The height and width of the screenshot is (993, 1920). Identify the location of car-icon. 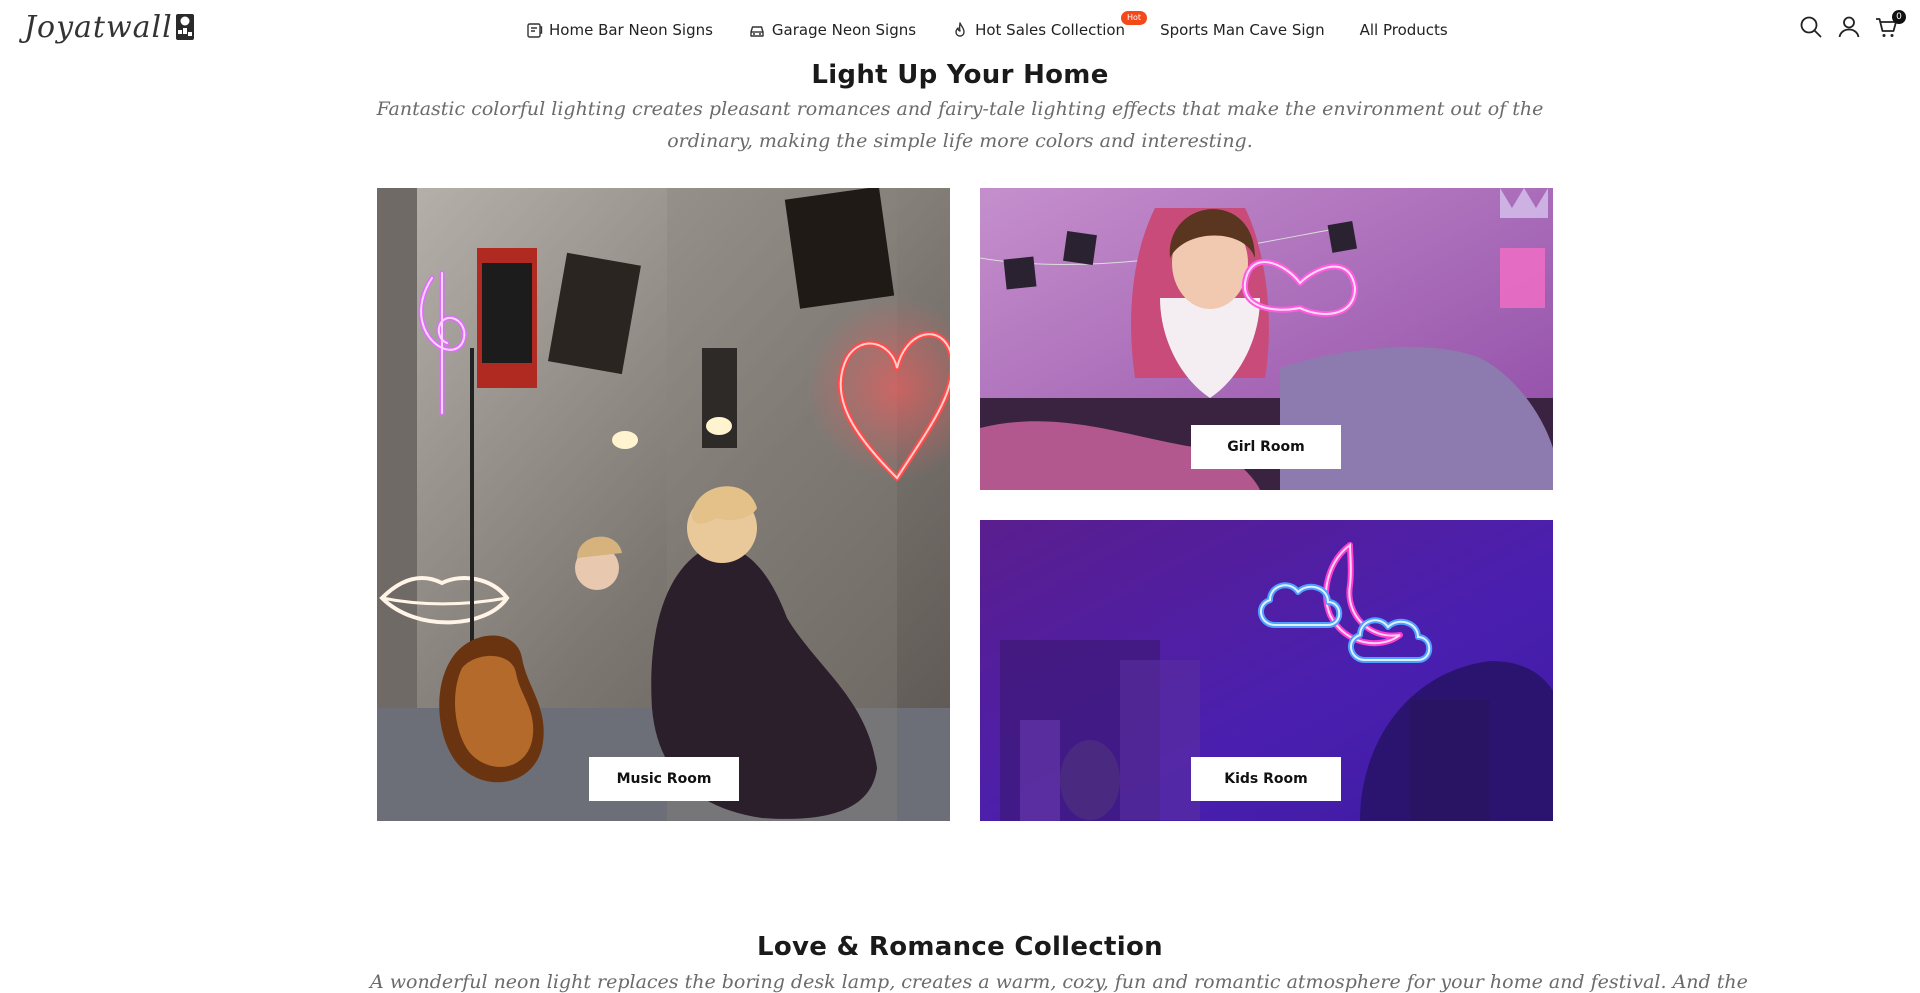
(757, 30).